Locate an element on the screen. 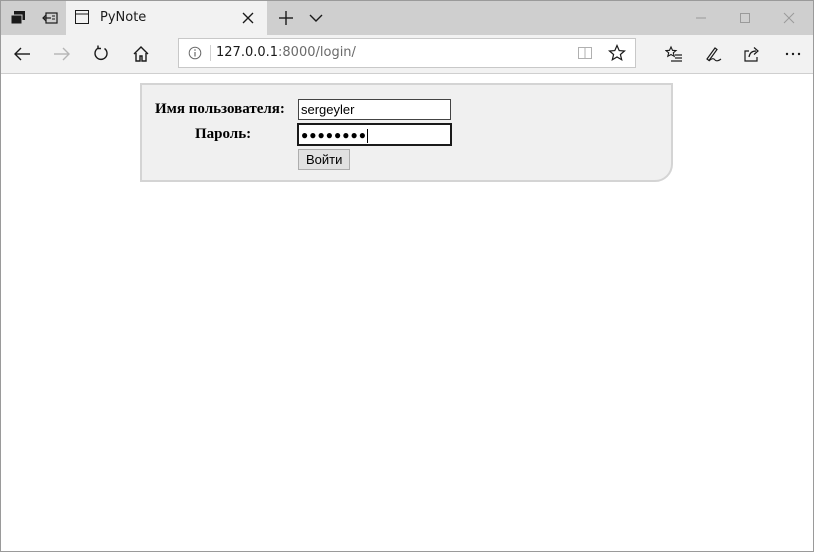 This screenshot has height=552, width=814. tab-title: PyNote is located at coordinates (123, 17).